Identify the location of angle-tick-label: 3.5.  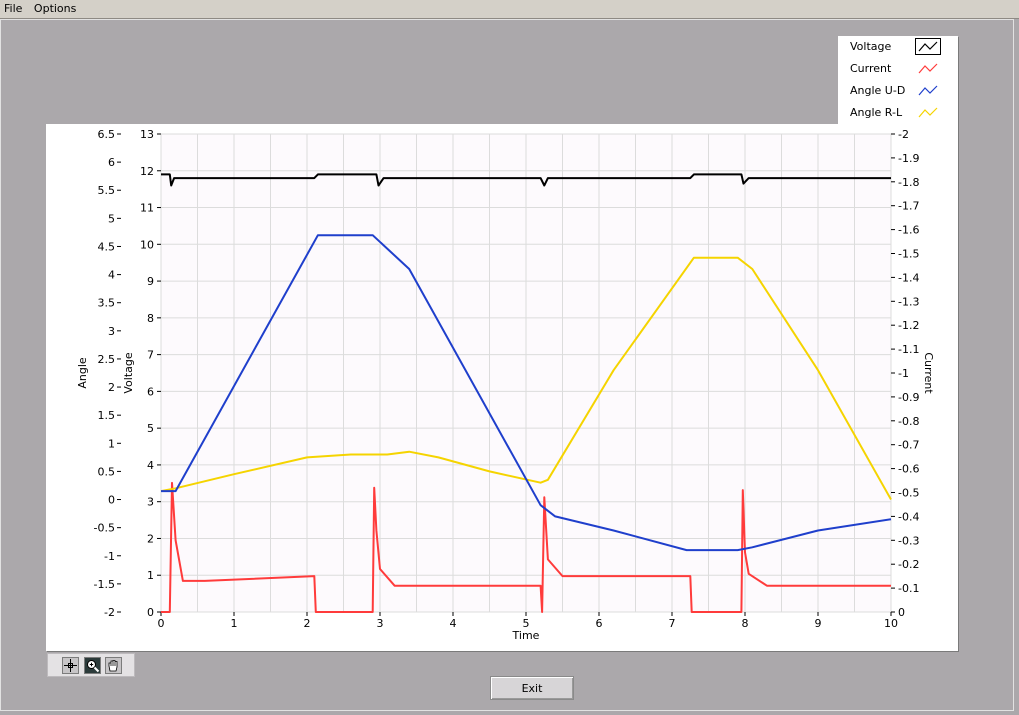
(107, 303).